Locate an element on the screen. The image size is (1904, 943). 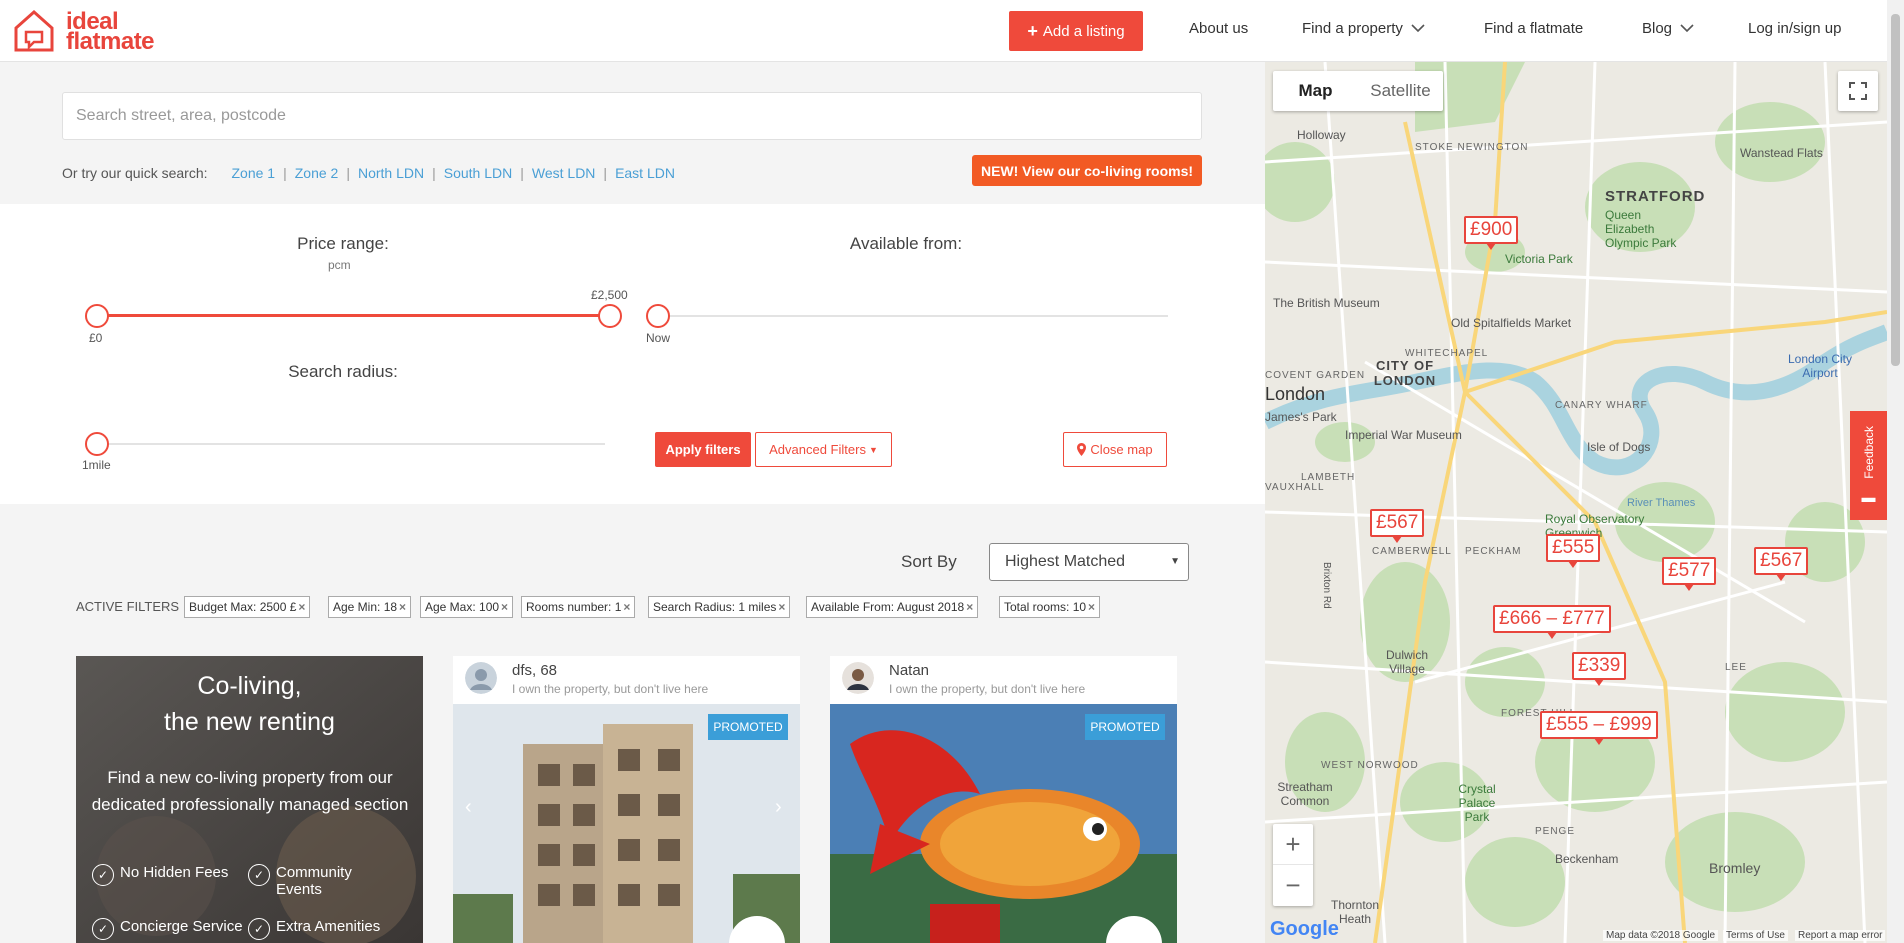
sort-selected-value: Highest Matched is located at coordinates (1065, 561).